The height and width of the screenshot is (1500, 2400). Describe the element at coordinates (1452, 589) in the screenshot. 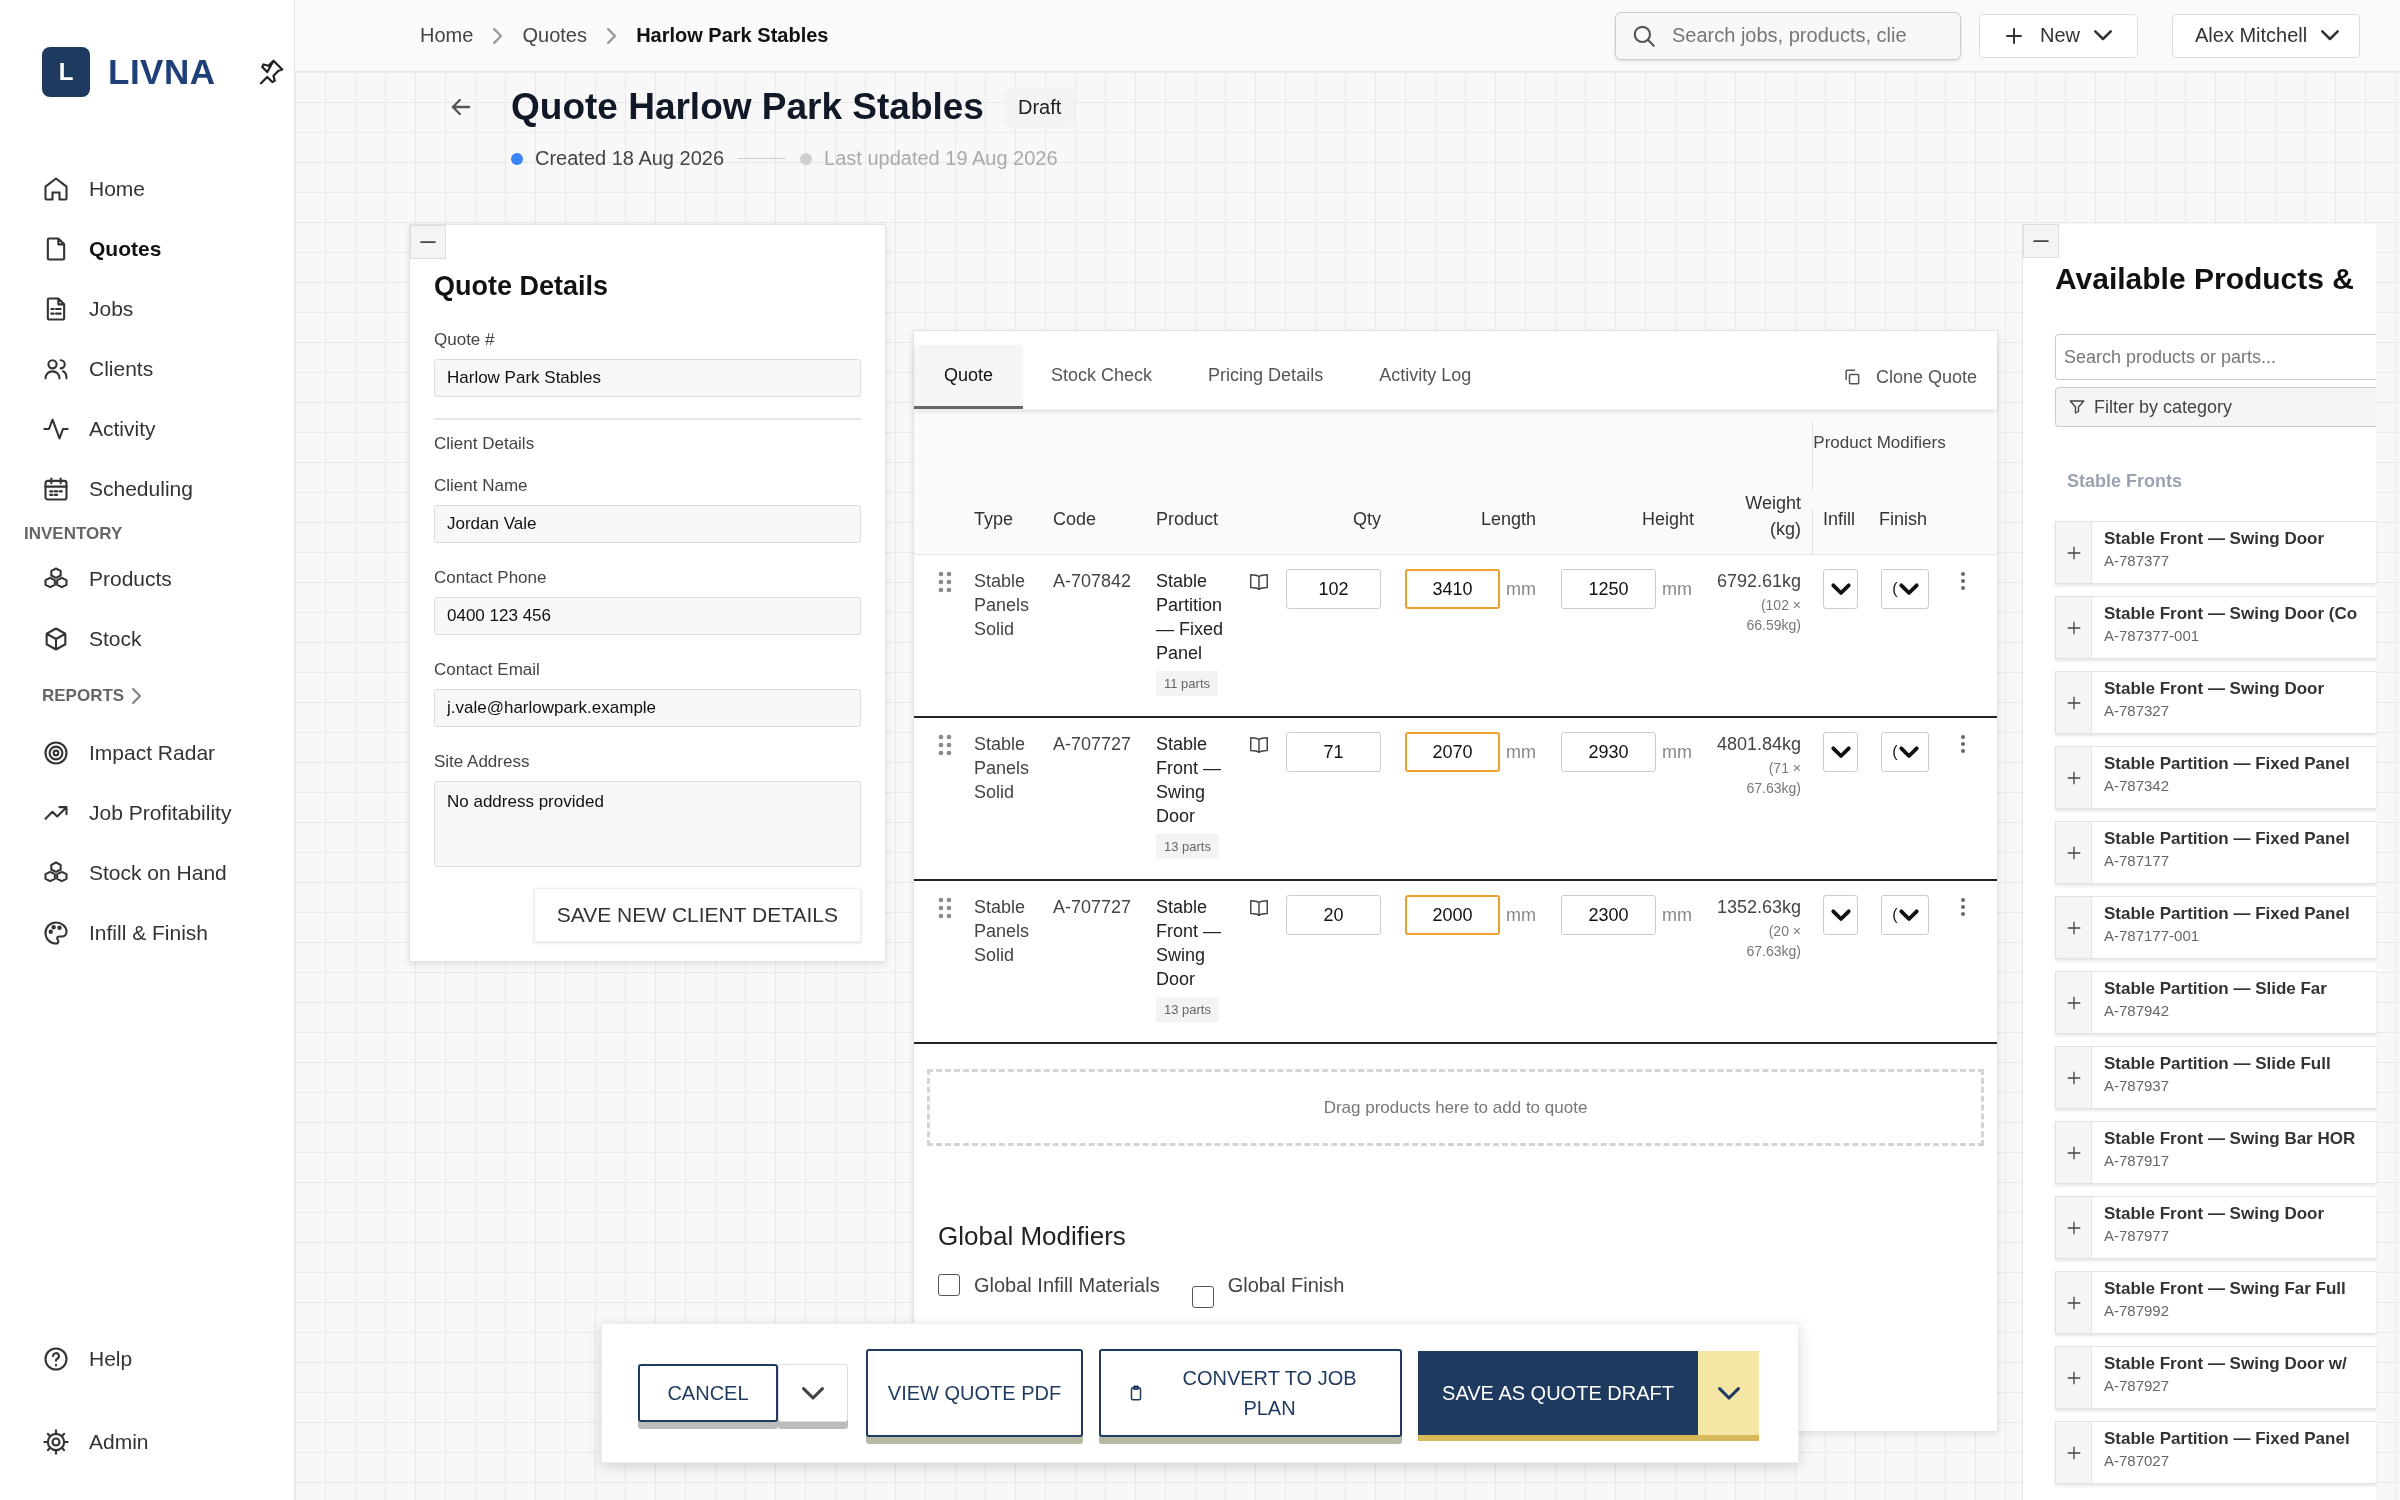

I see `length-field: 3410` at that location.